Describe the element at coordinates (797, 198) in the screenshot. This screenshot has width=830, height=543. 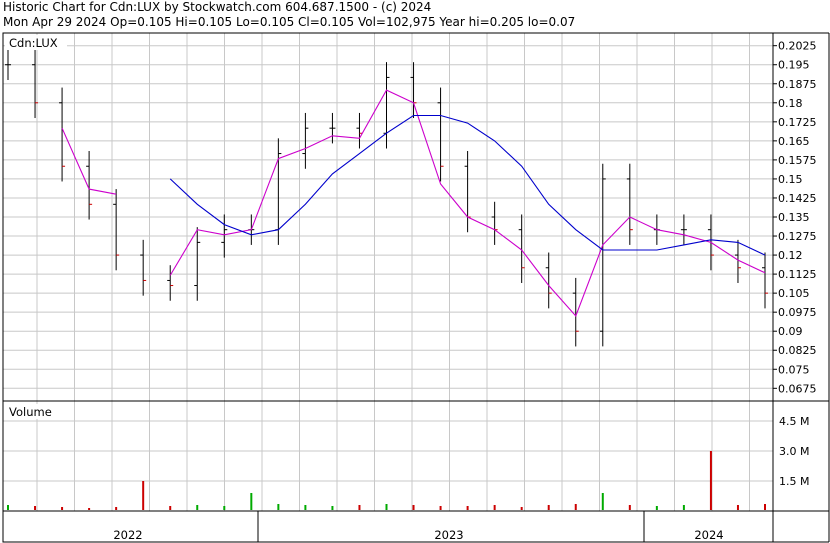
I see `price-tick-label: 0.1425` at that location.